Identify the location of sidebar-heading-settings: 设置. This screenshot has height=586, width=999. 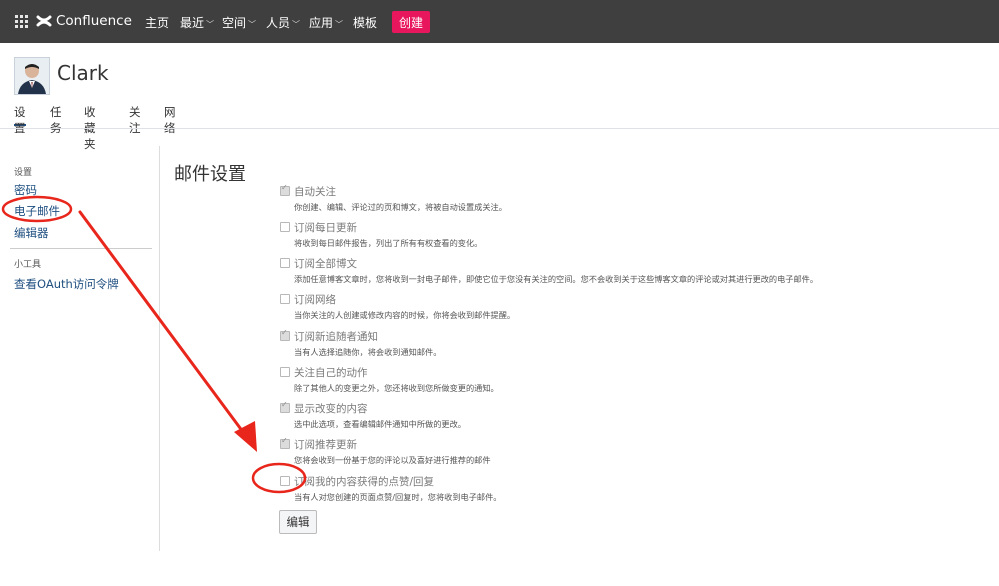
(23, 173).